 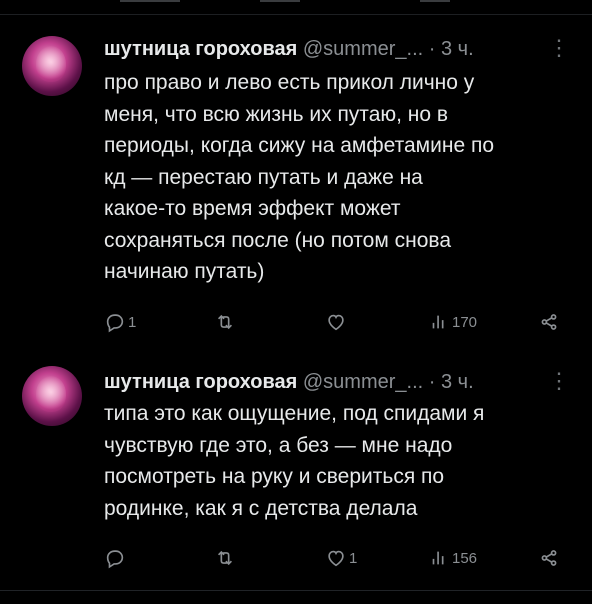 What do you see at coordinates (296, 558) in the screenshot?
I see `tweet-actions: 1 156` at bounding box center [296, 558].